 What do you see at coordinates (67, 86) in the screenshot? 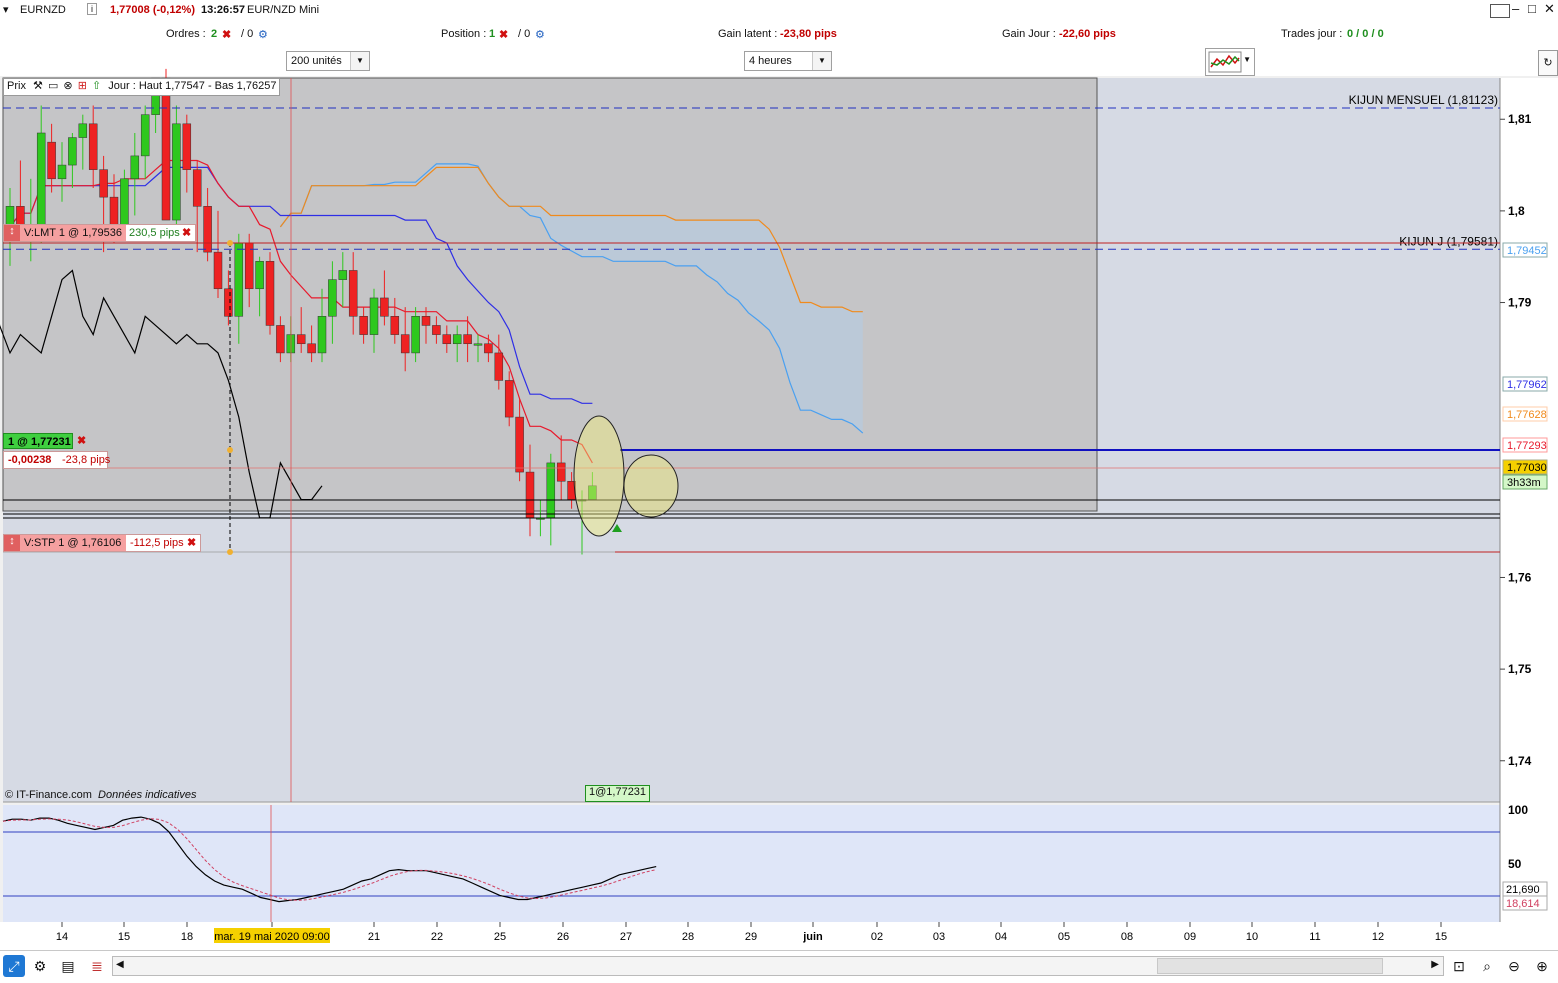
I see `close-panel-icon: ⊗` at bounding box center [67, 86].